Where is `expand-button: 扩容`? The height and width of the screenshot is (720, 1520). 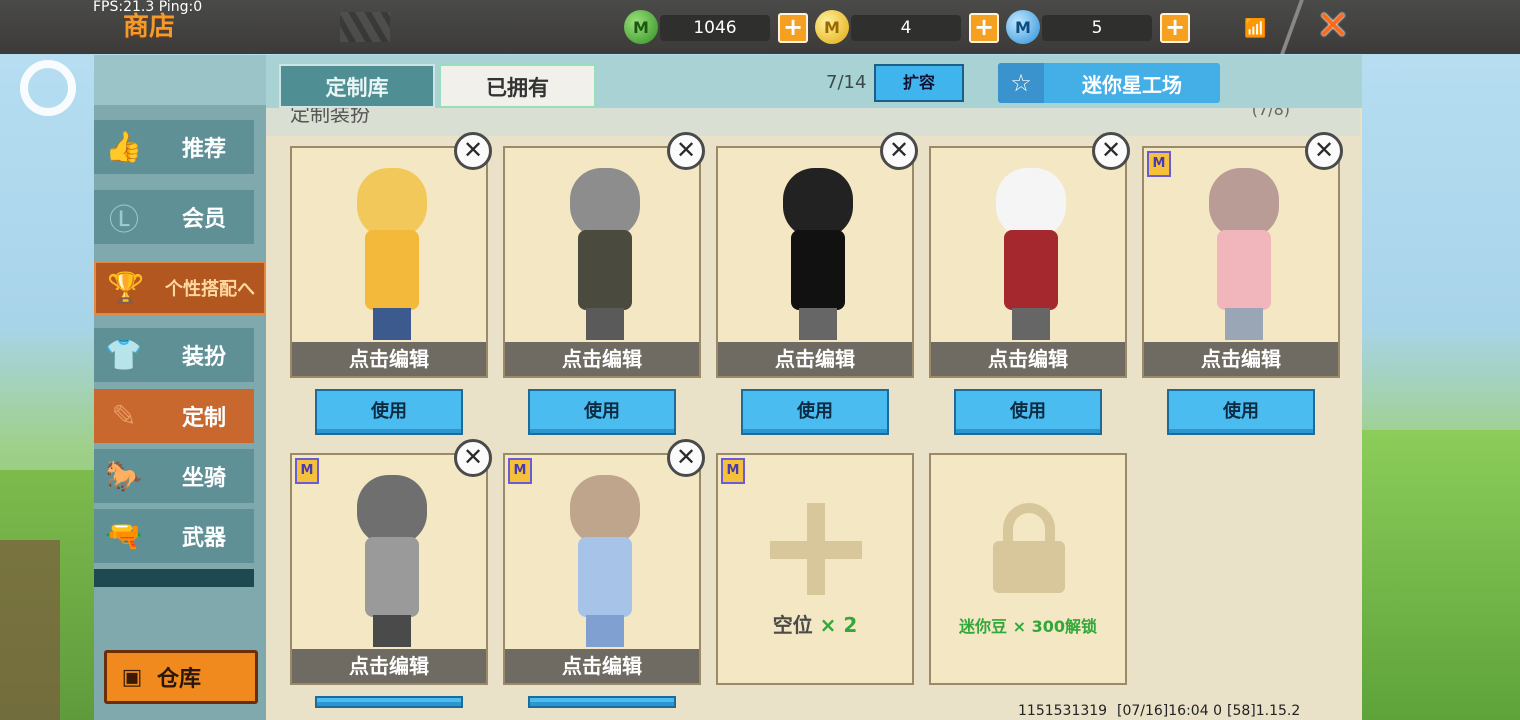 expand-button: 扩容 is located at coordinates (919, 83).